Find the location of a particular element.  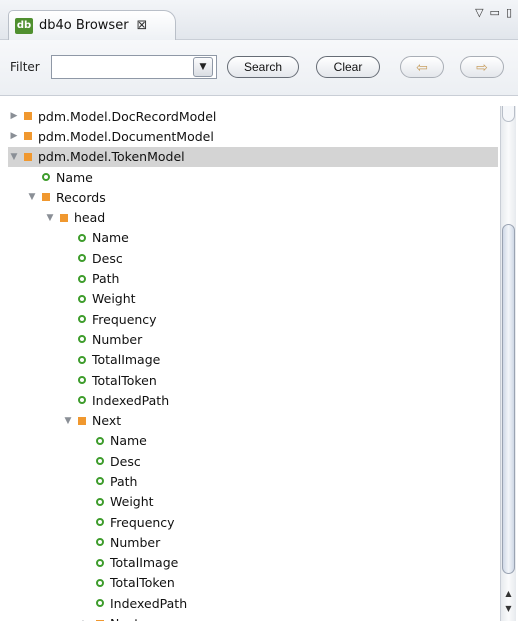

forward-button: ⇨ is located at coordinates (482, 67).